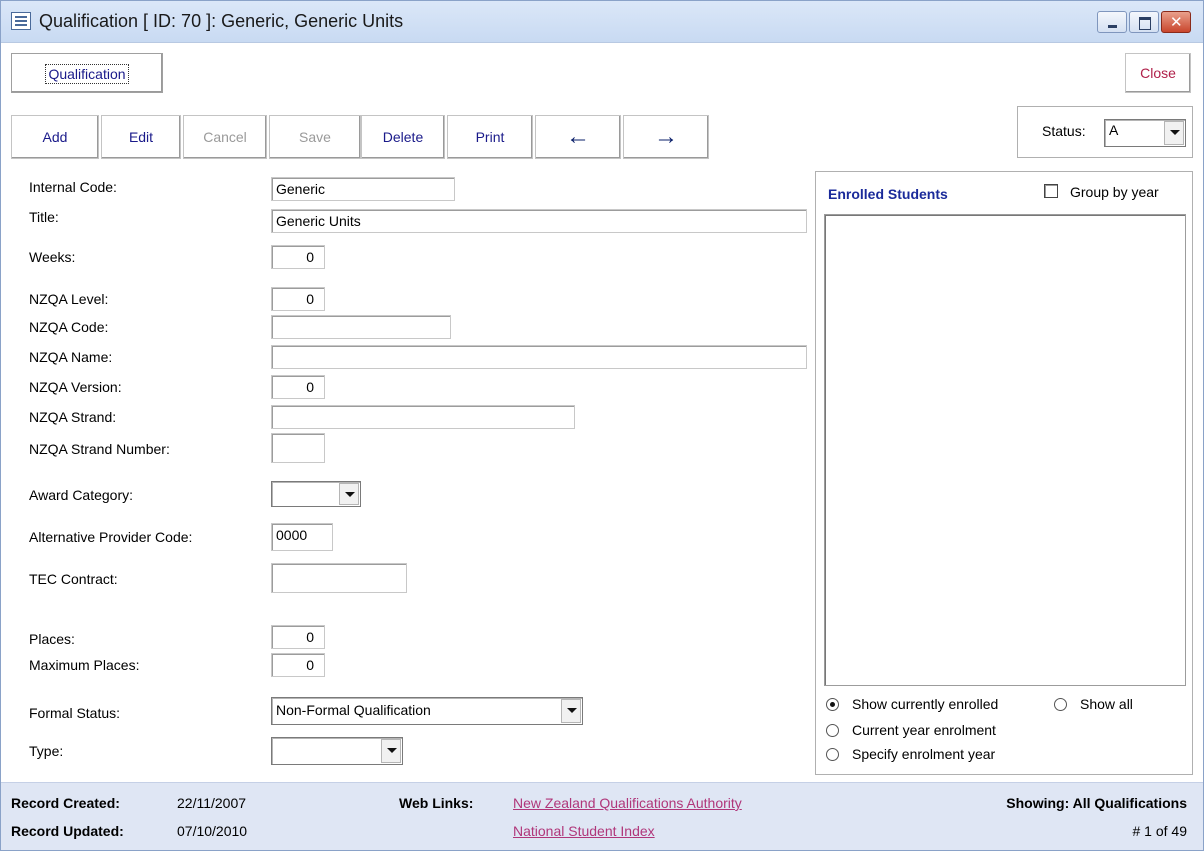 The width and height of the screenshot is (1204, 851). I want to click on arrow-left-icon: ←, so click(578, 136).